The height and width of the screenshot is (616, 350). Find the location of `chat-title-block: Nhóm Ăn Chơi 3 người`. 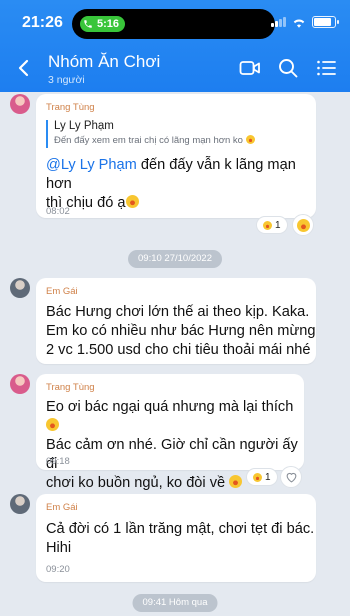

chat-title-block: Nhóm Ăn Chơi 3 người is located at coordinates (104, 69).